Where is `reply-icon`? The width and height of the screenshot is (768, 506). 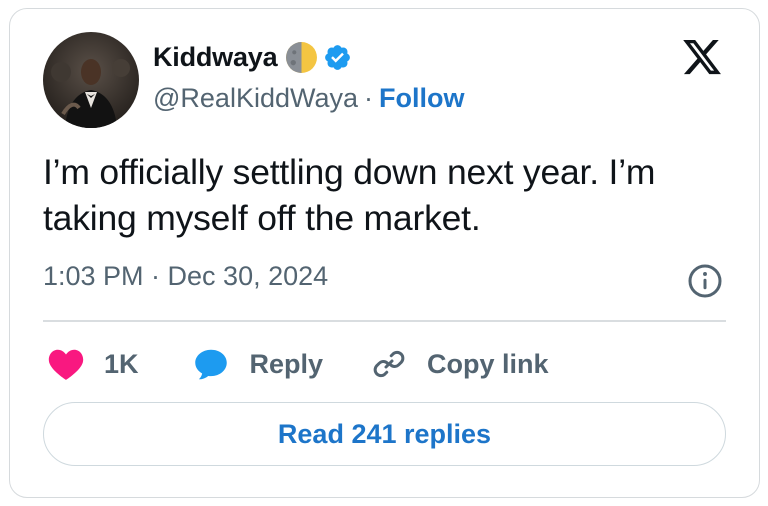 reply-icon is located at coordinates (210, 364).